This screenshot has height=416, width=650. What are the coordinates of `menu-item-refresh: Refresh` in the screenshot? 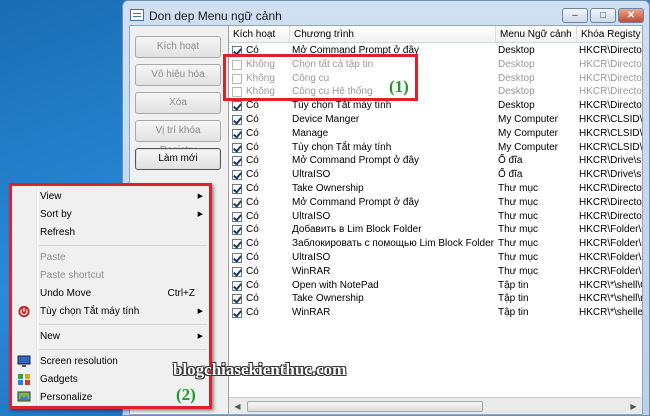 It's located at (110, 233).